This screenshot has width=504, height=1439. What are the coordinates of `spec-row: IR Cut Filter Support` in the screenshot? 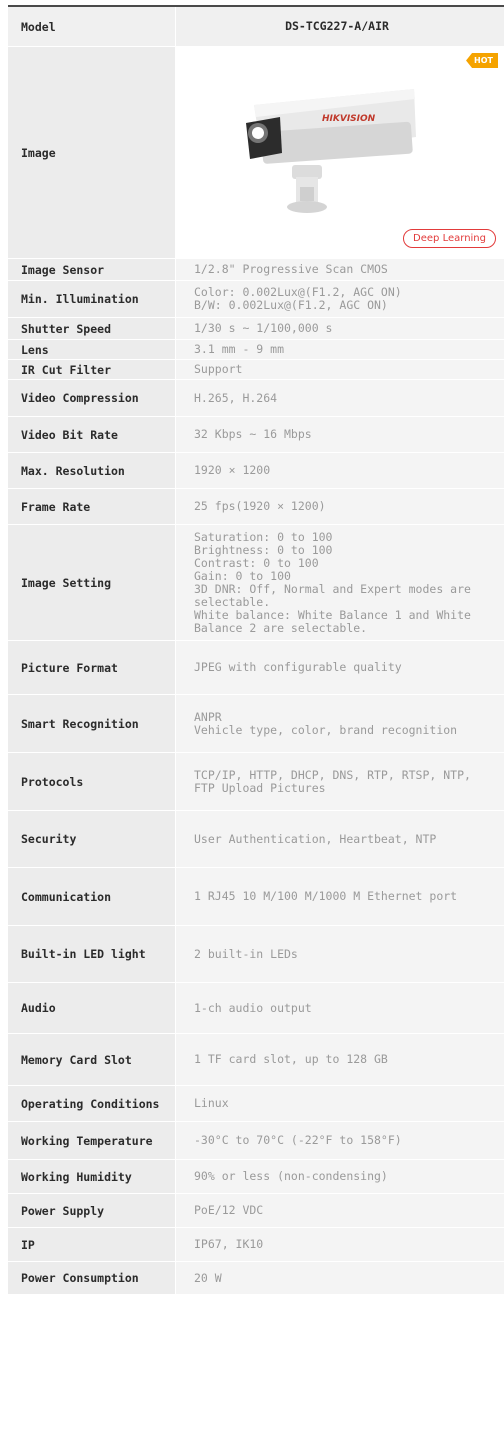 It's located at (256, 370).